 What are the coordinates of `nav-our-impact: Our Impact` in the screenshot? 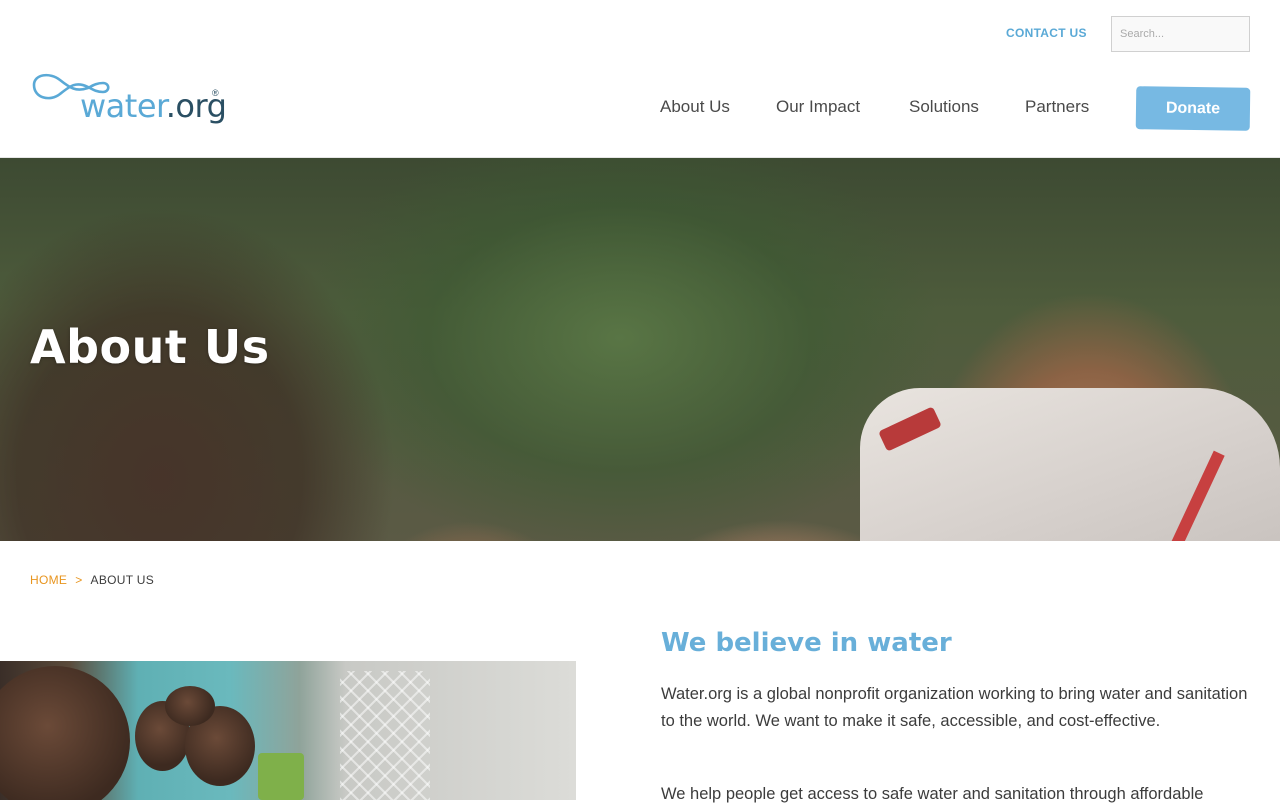 It's located at (818, 107).